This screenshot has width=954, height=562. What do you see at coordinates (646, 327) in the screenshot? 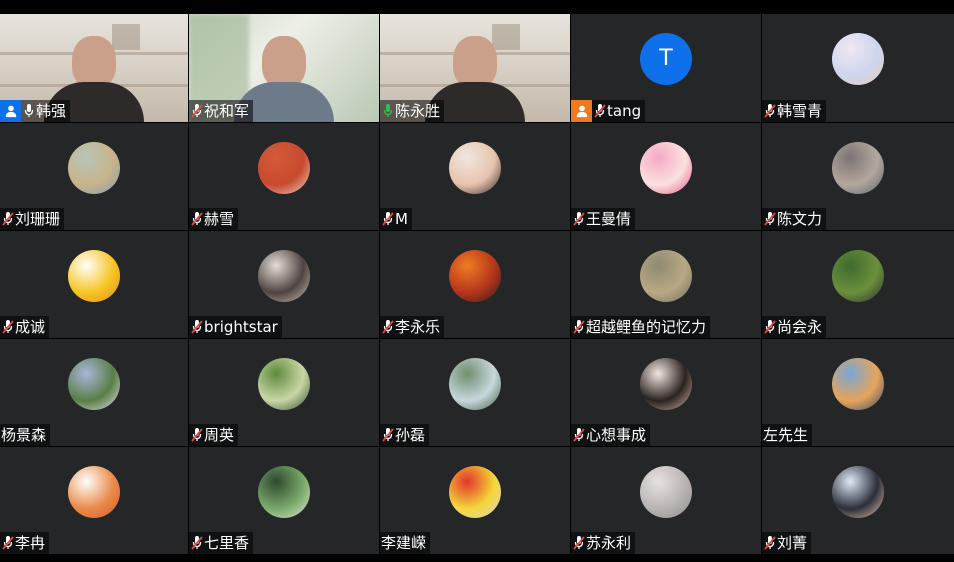
I see `participant-name: 超越鲤鱼的记忆力` at bounding box center [646, 327].